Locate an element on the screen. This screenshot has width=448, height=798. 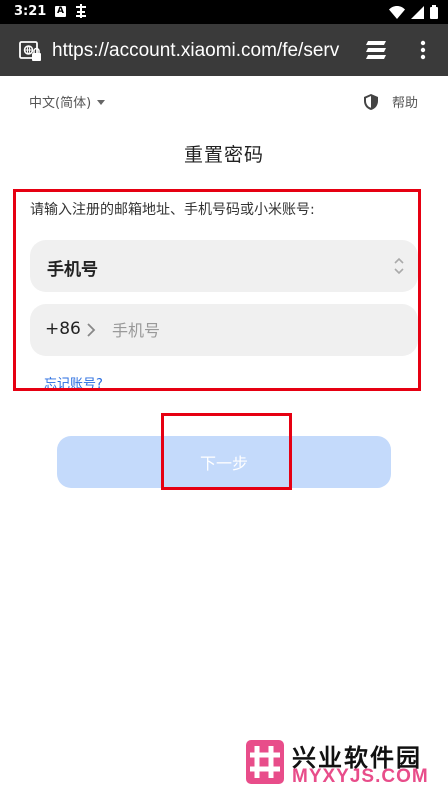
watermark-subtitle: MYXYJS.COM is located at coordinates (360, 776).